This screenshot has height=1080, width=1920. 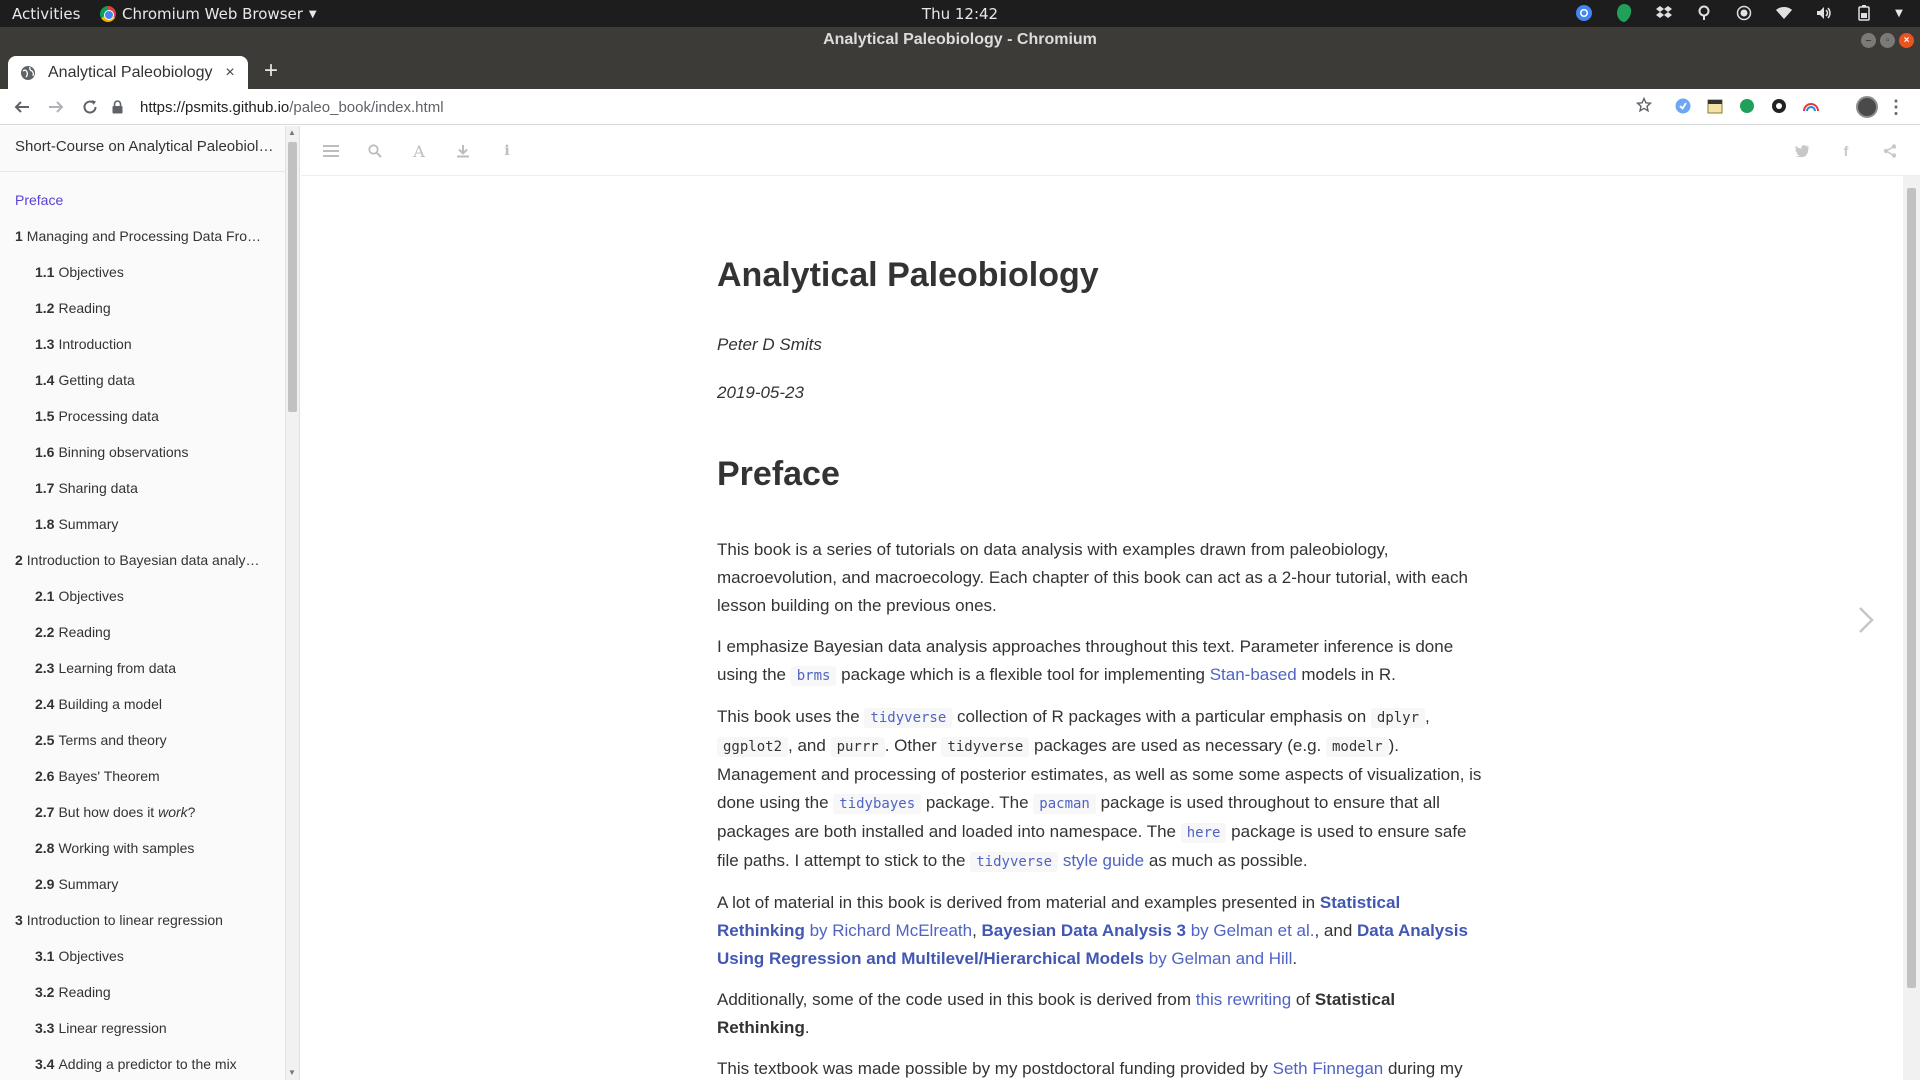 What do you see at coordinates (1911, 588) in the screenshot?
I see `content-scroll-thumb` at bounding box center [1911, 588].